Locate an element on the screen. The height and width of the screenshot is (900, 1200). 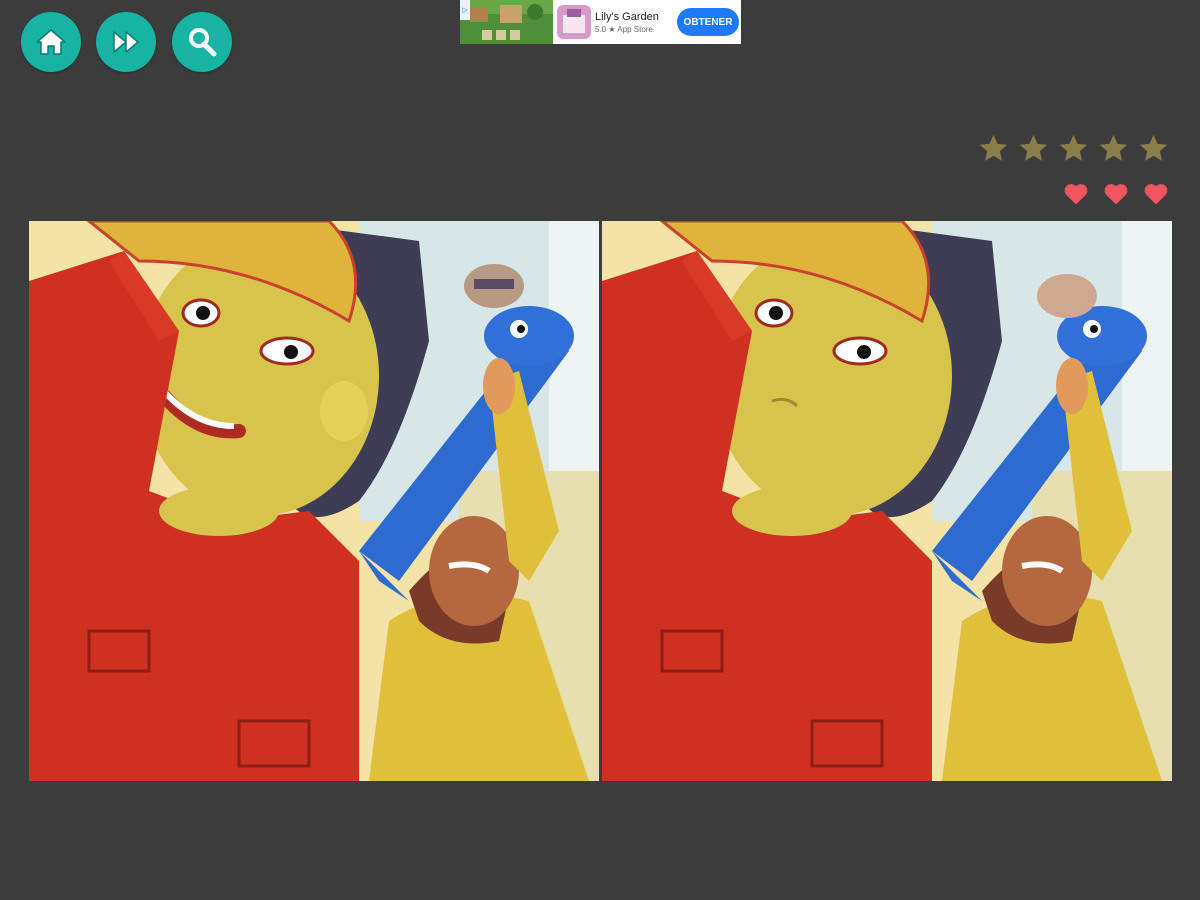
magnifier-icon is located at coordinates (203, 42).